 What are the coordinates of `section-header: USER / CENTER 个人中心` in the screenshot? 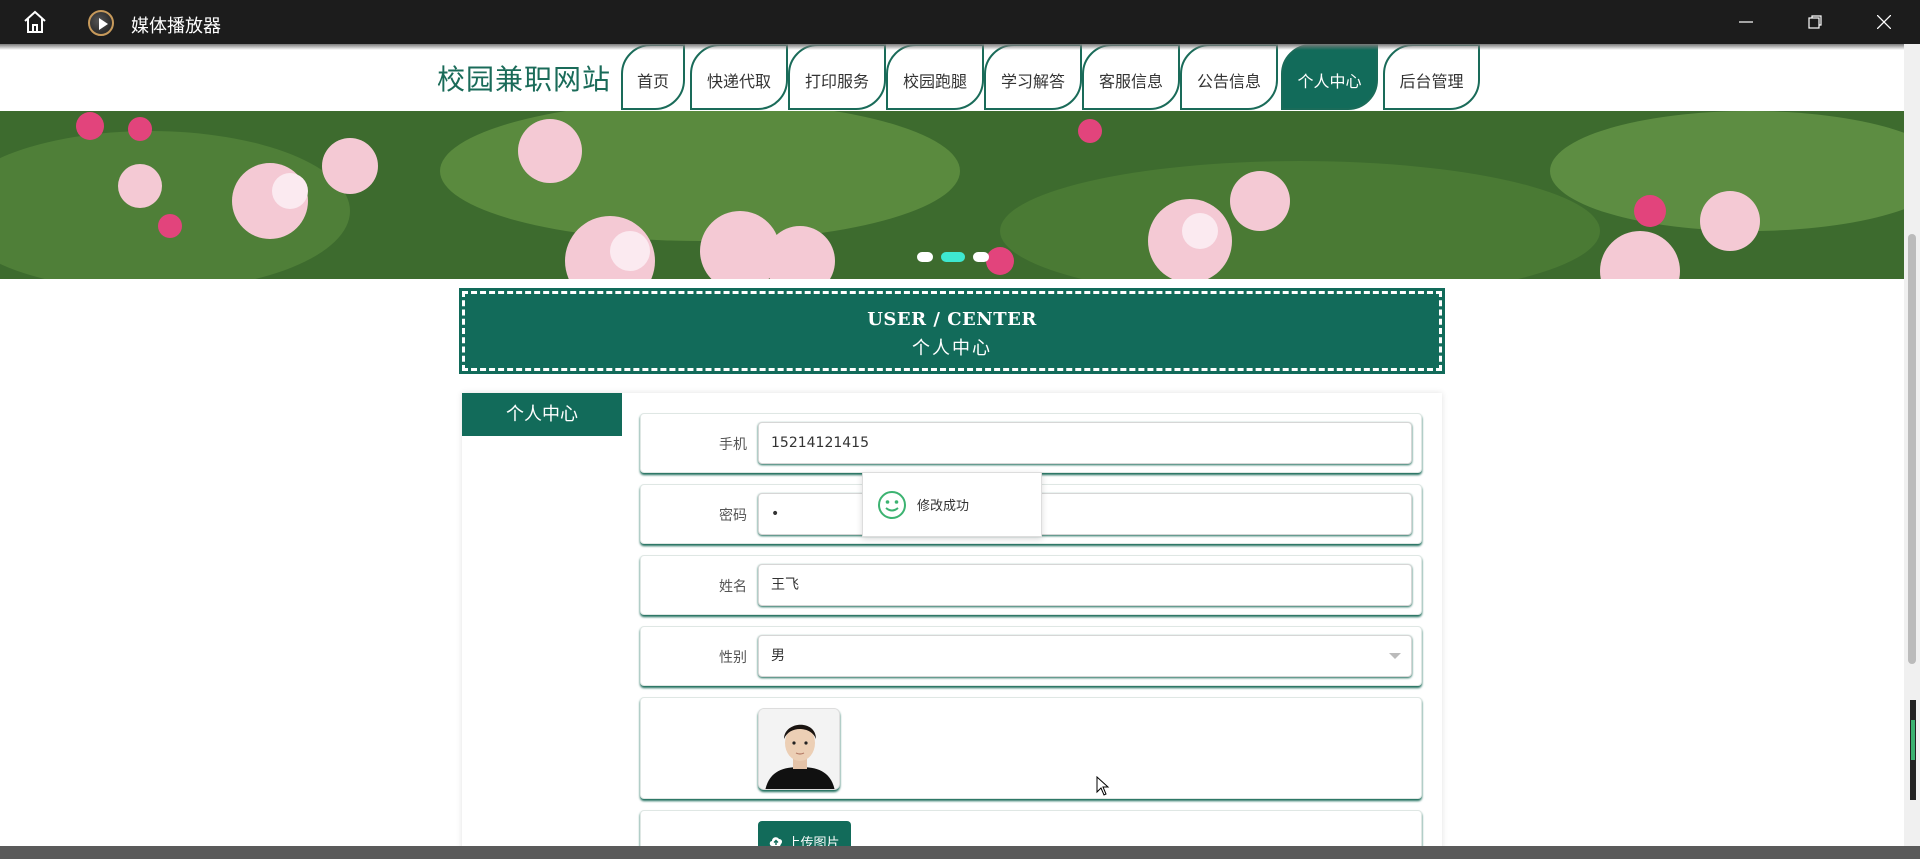 It's located at (952, 331).